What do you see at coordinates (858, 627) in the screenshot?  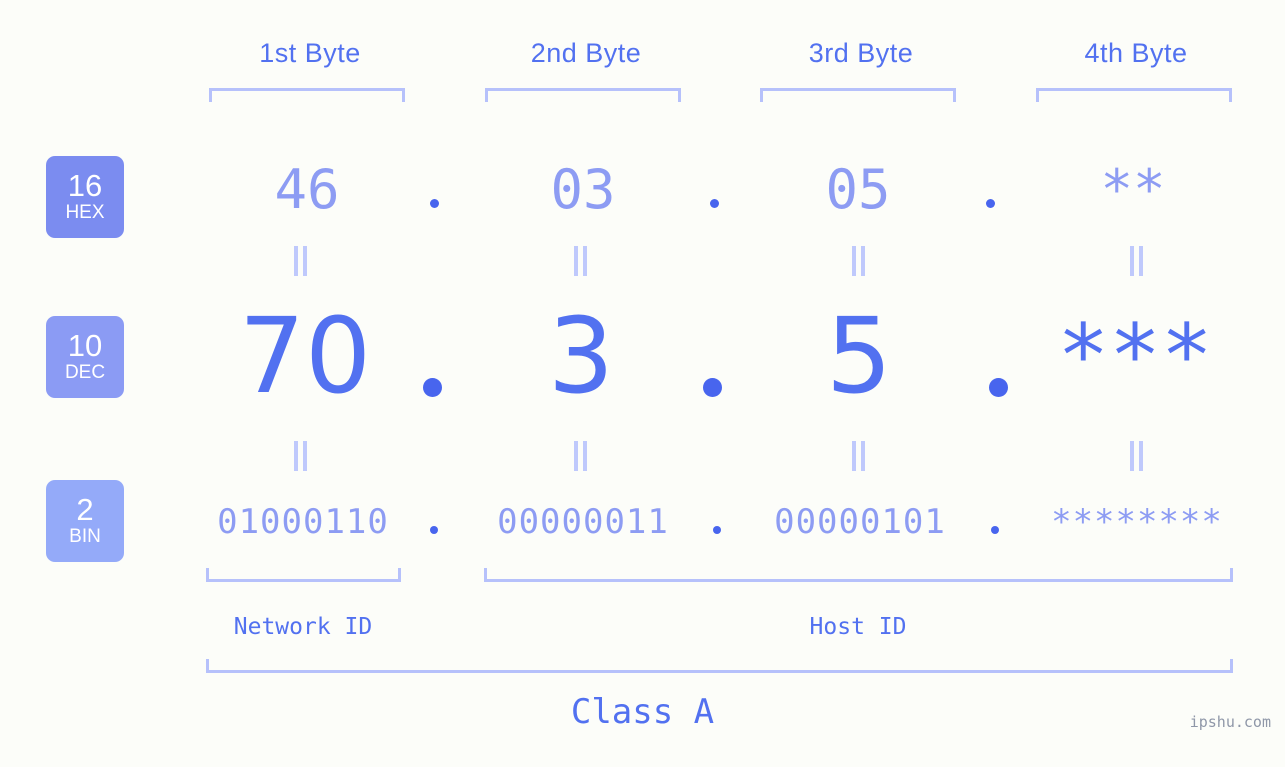 I see `host-id-label: Host ID` at bounding box center [858, 627].